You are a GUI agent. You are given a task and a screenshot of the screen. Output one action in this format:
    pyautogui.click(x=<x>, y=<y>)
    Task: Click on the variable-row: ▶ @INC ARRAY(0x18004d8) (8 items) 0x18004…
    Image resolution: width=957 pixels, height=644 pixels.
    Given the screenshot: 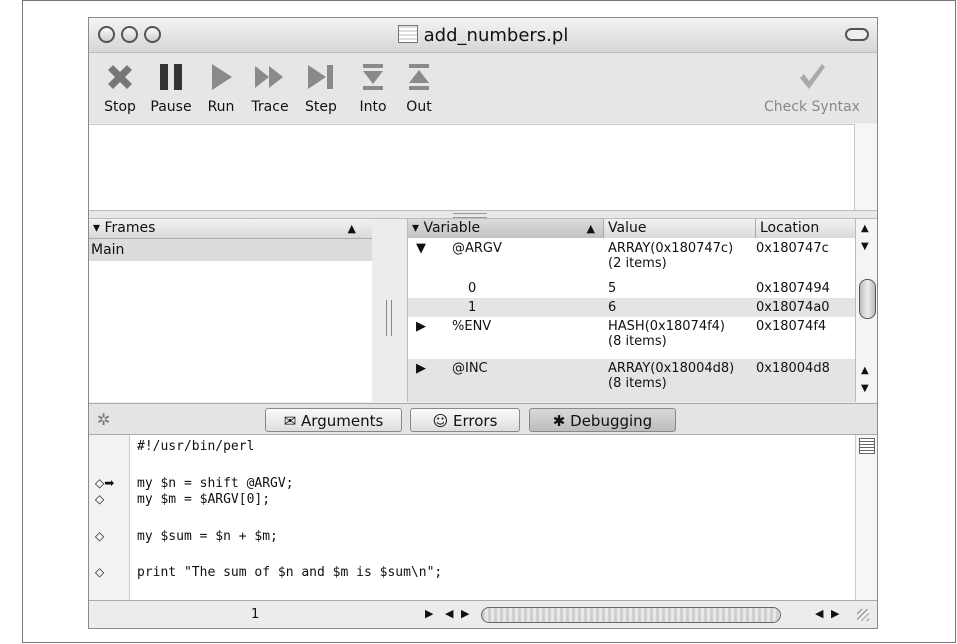 What is the action you would take?
    pyautogui.click(x=632, y=380)
    